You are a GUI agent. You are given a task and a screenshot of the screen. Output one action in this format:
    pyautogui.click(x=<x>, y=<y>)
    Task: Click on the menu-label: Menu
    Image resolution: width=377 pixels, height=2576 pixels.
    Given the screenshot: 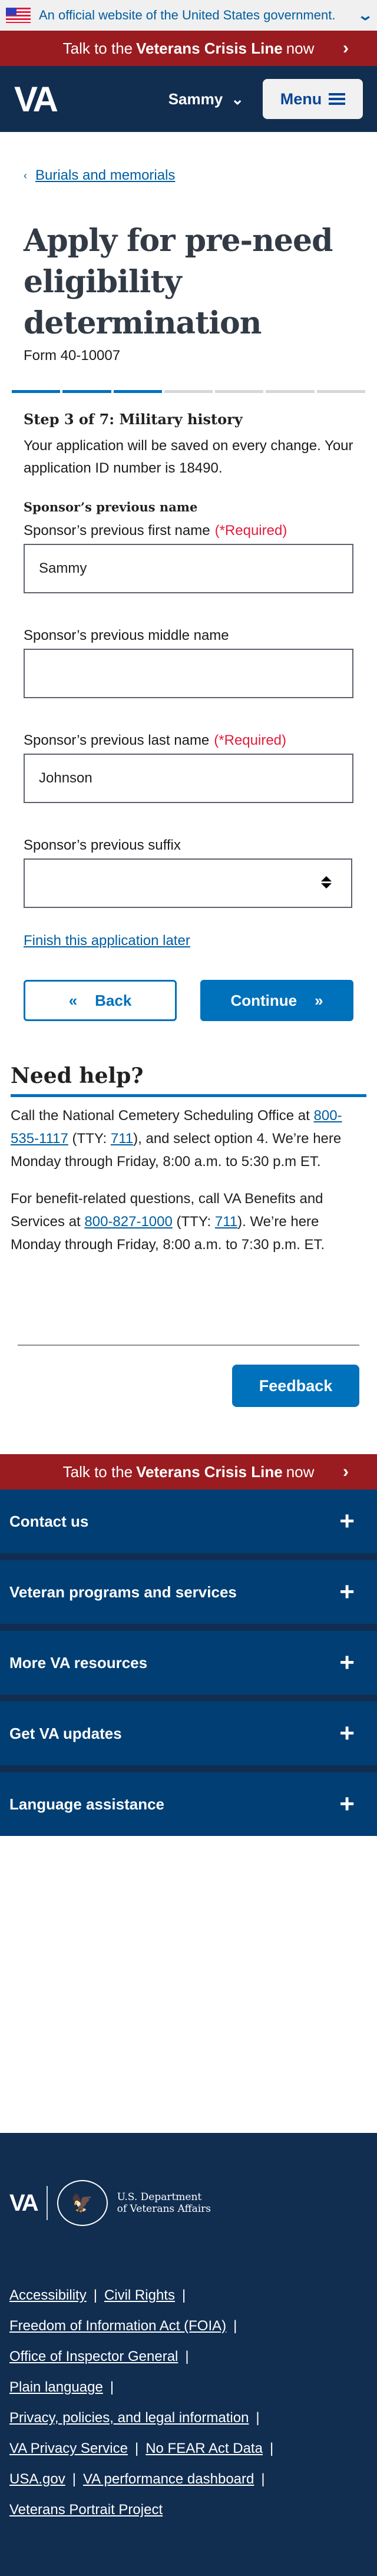 What is the action you would take?
    pyautogui.click(x=301, y=99)
    